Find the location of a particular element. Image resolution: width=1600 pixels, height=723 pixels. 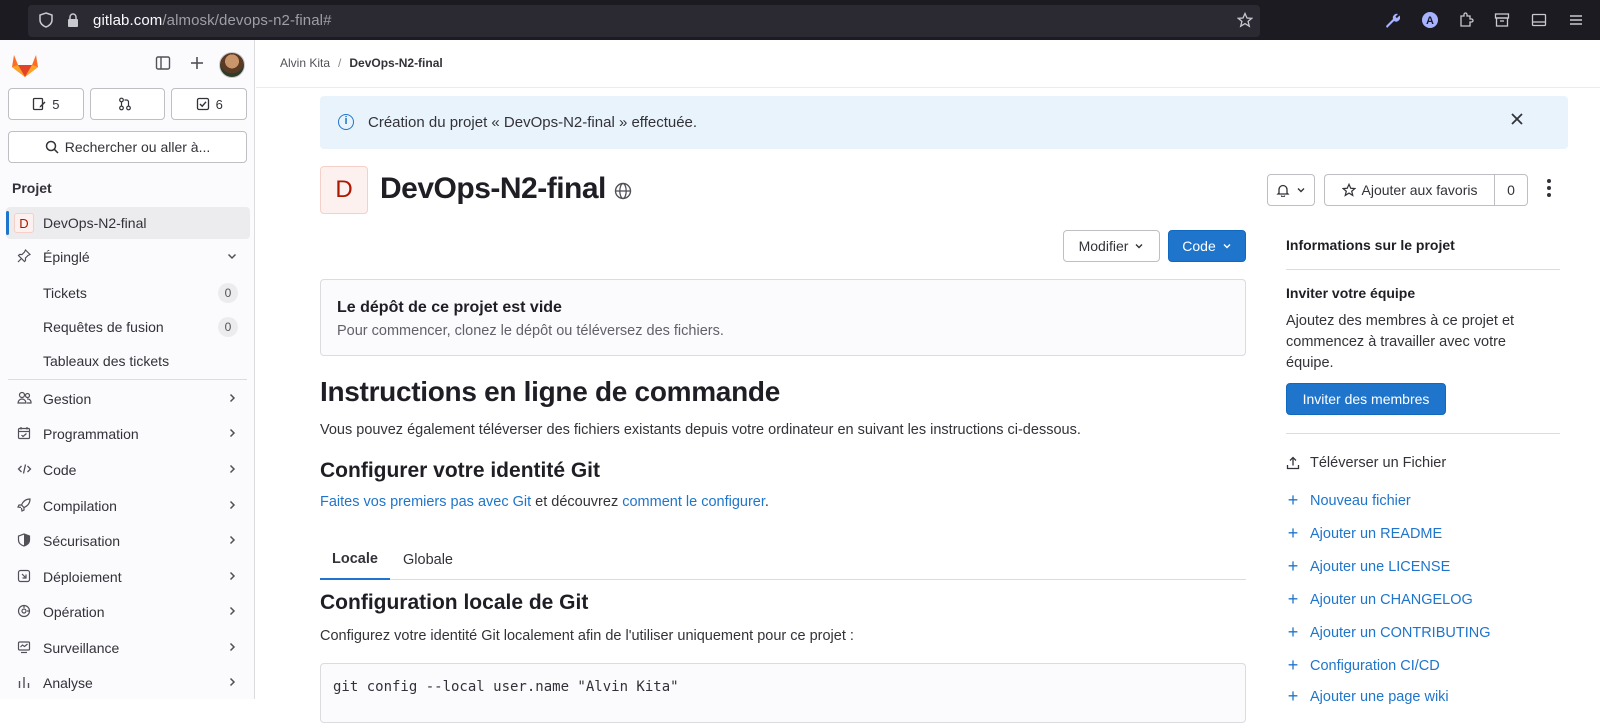

project-info-title: Informations sur le projet is located at coordinates (1370, 245).